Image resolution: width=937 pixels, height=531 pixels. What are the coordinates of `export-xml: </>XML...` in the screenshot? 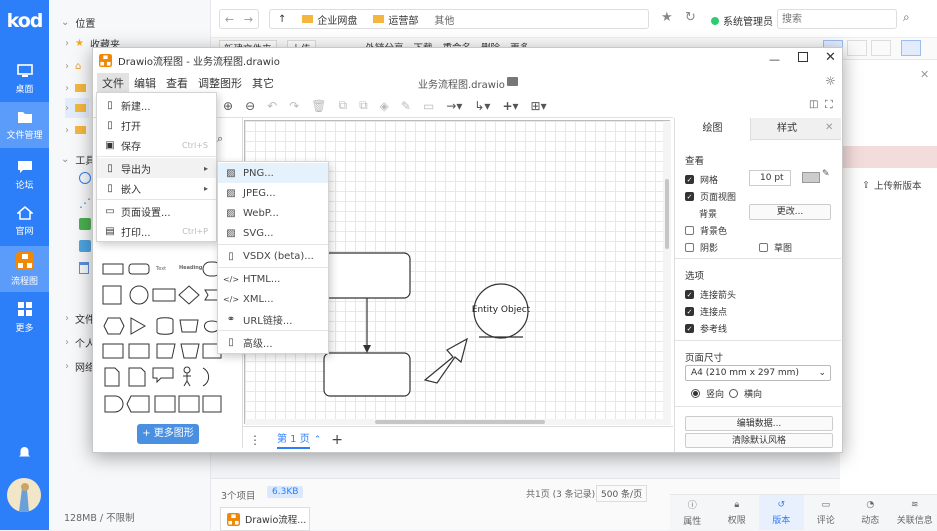 It's located at (273, 299).